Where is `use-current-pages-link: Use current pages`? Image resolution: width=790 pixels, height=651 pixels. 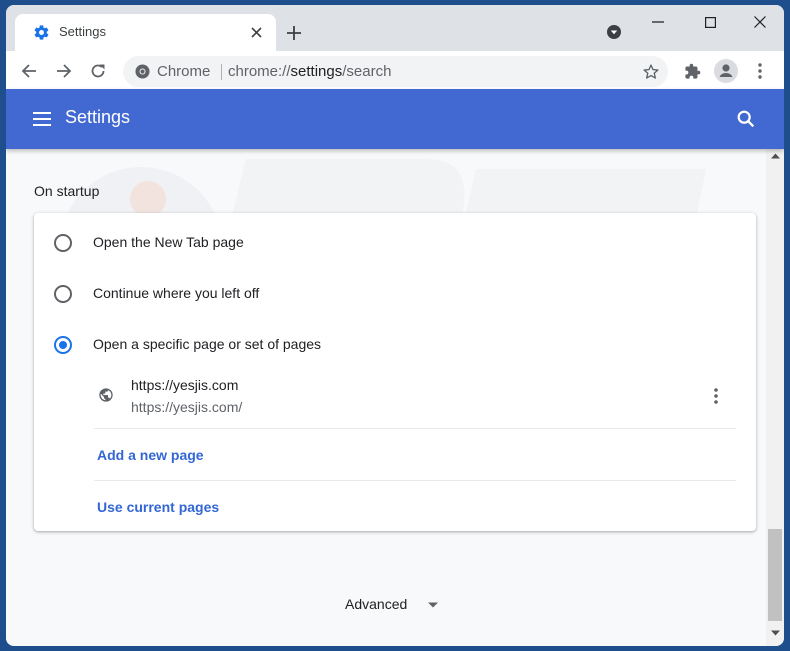
use-current-pages-link: Use current pages is located at coordinates (158, 507).